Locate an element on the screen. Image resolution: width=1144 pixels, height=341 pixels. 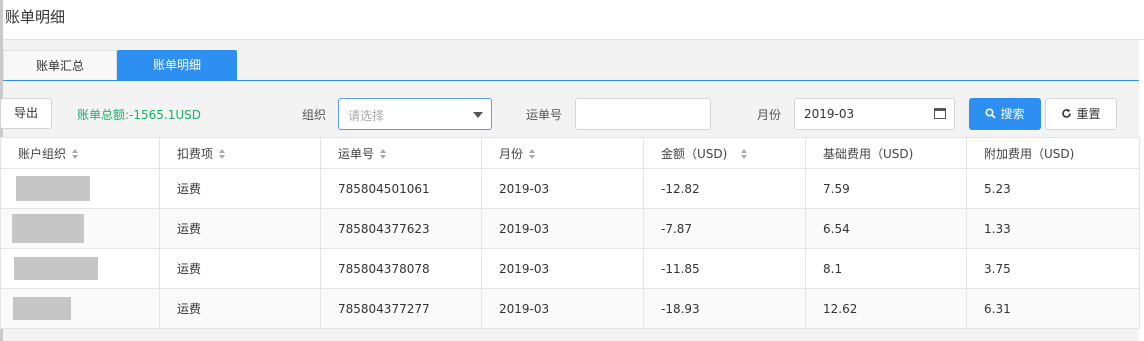
column-header-month: 月份 is located at coordinates (562, 153).